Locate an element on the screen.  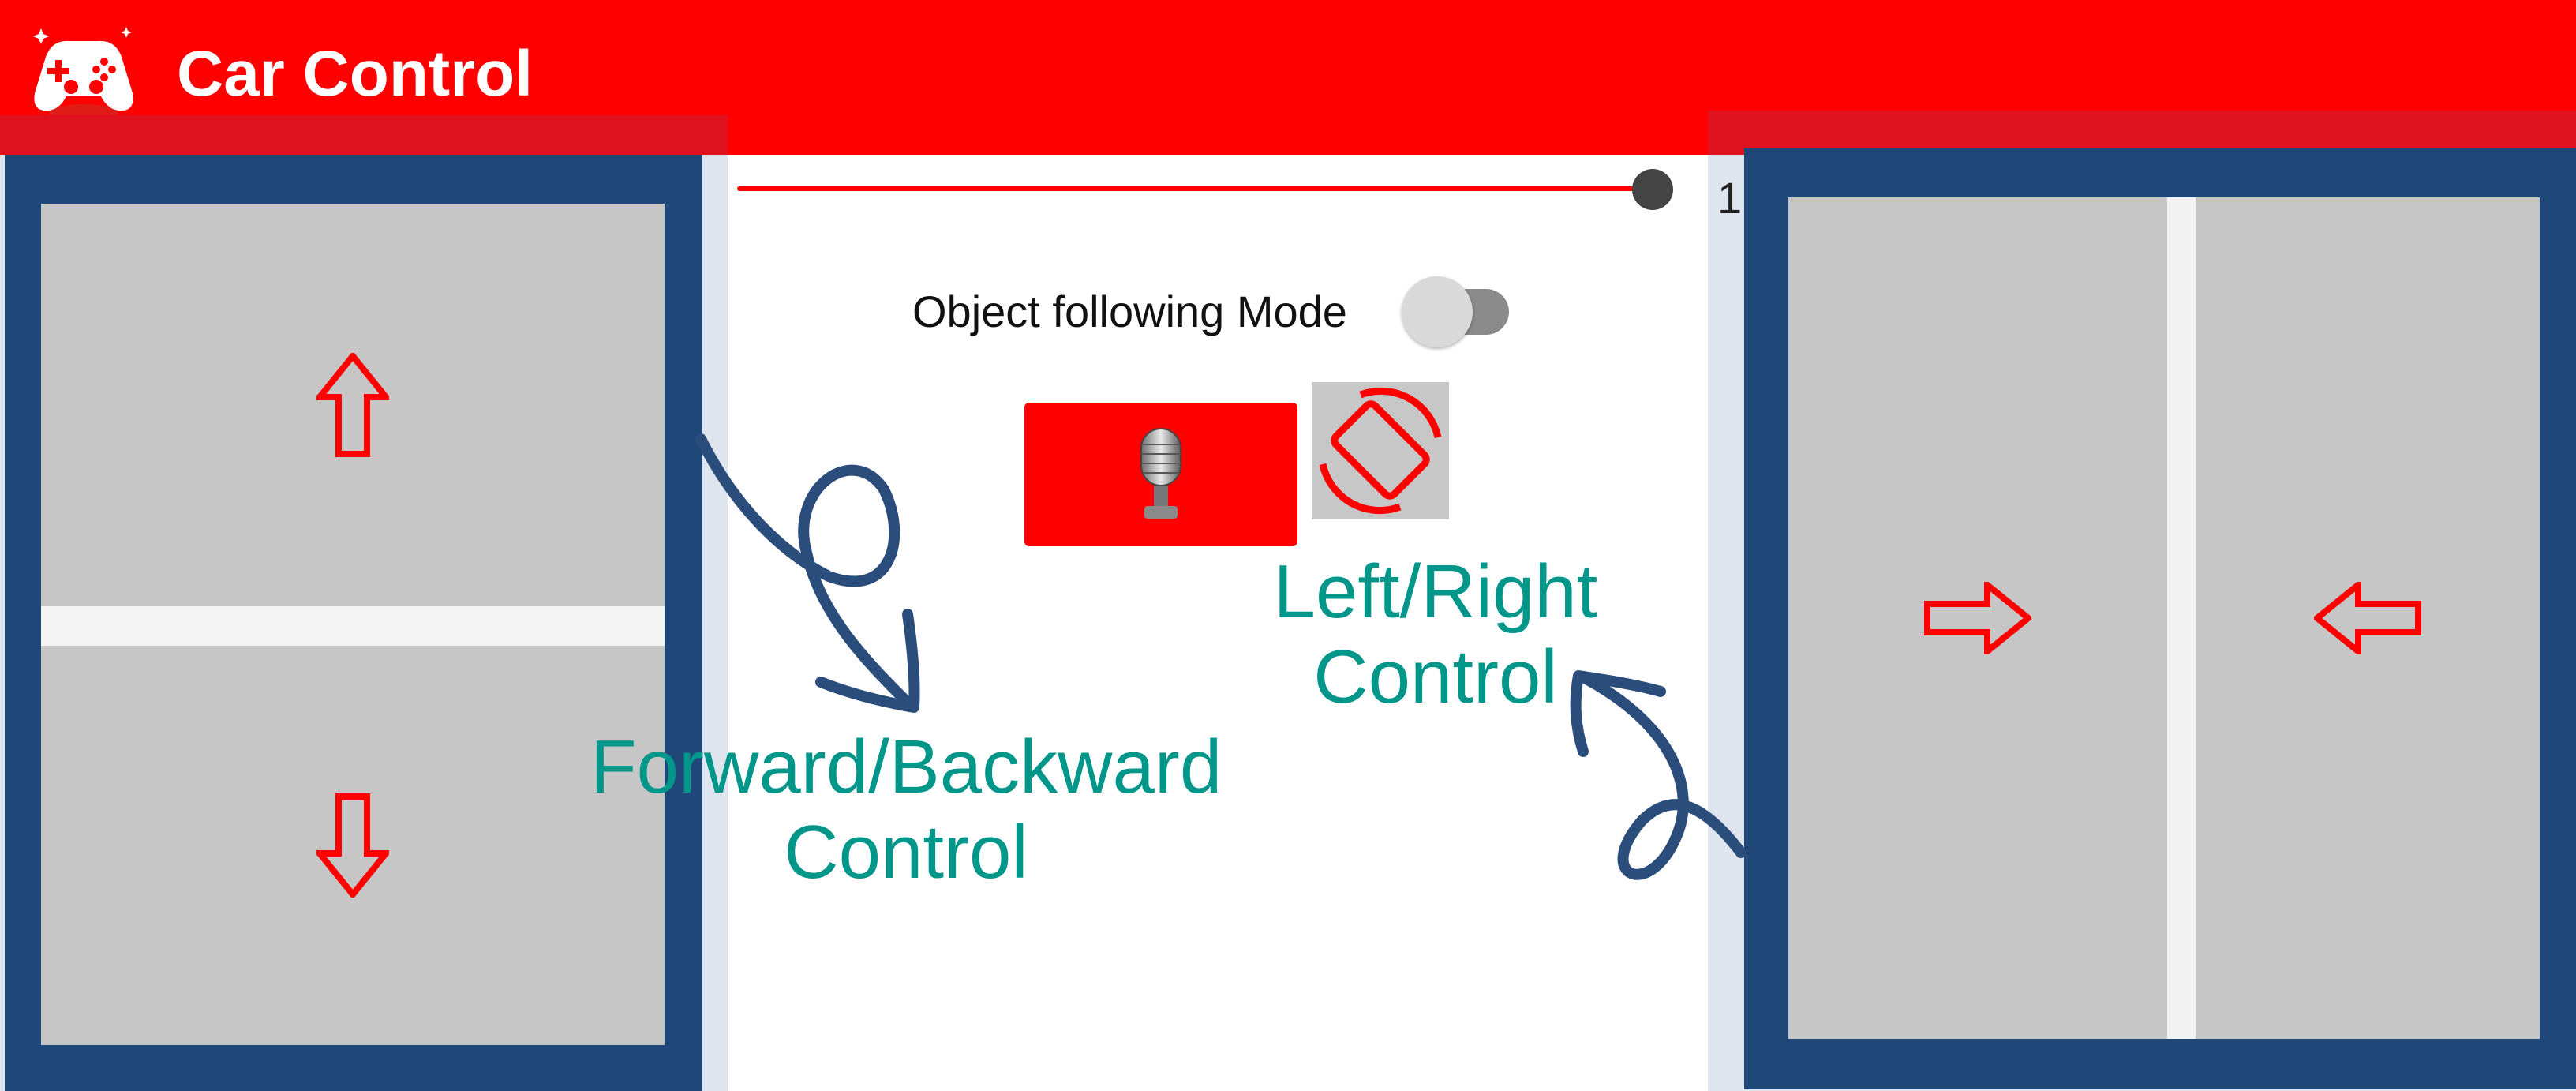
speed-slider-track is located at coordinates (1195, 188).